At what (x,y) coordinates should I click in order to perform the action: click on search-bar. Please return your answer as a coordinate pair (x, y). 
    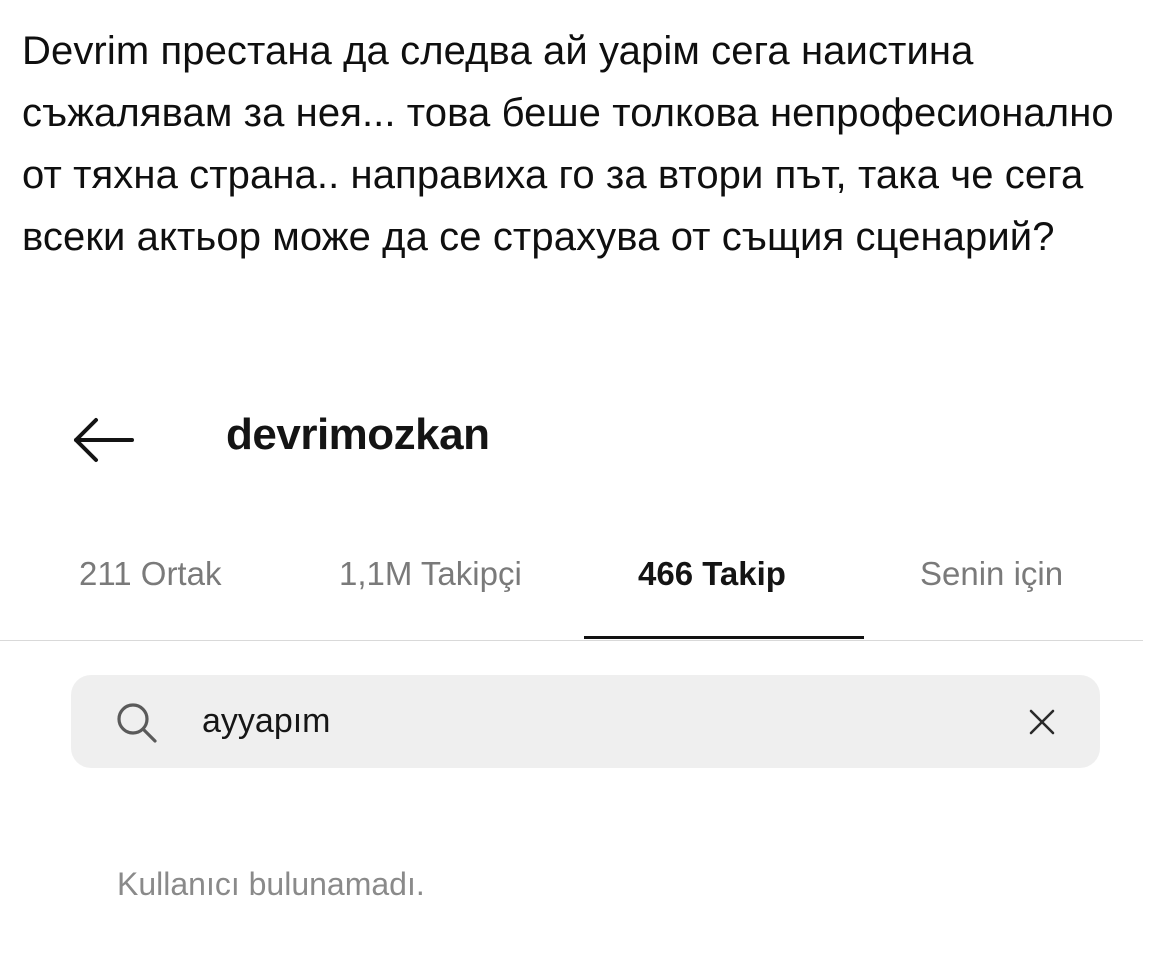
    Looking at the image, I should click on (585, 721).